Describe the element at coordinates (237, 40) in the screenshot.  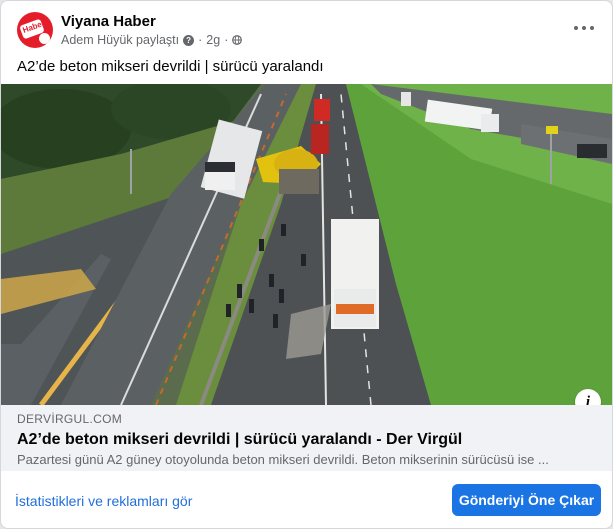
I see `globe-icon` at that location.